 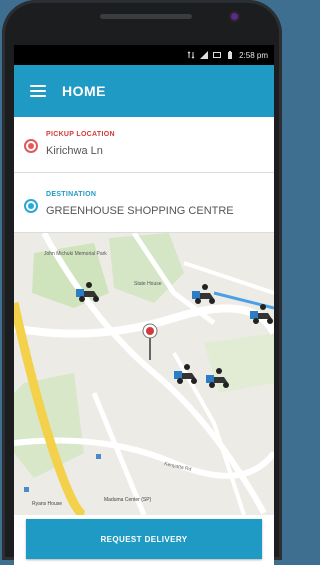 What do you see at coordinates (234, 16) in the screenshot?
I see `front-camera` at bounding box center [234, 16].